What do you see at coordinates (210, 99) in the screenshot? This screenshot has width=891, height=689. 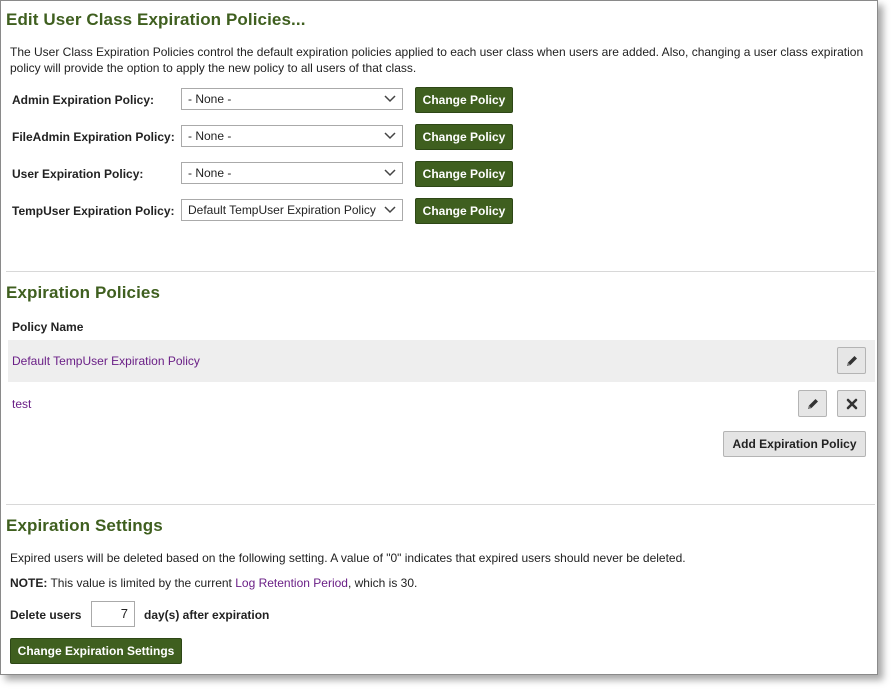 I see `admin-policy-select-value: - None -` at bounding box center [210, 99].